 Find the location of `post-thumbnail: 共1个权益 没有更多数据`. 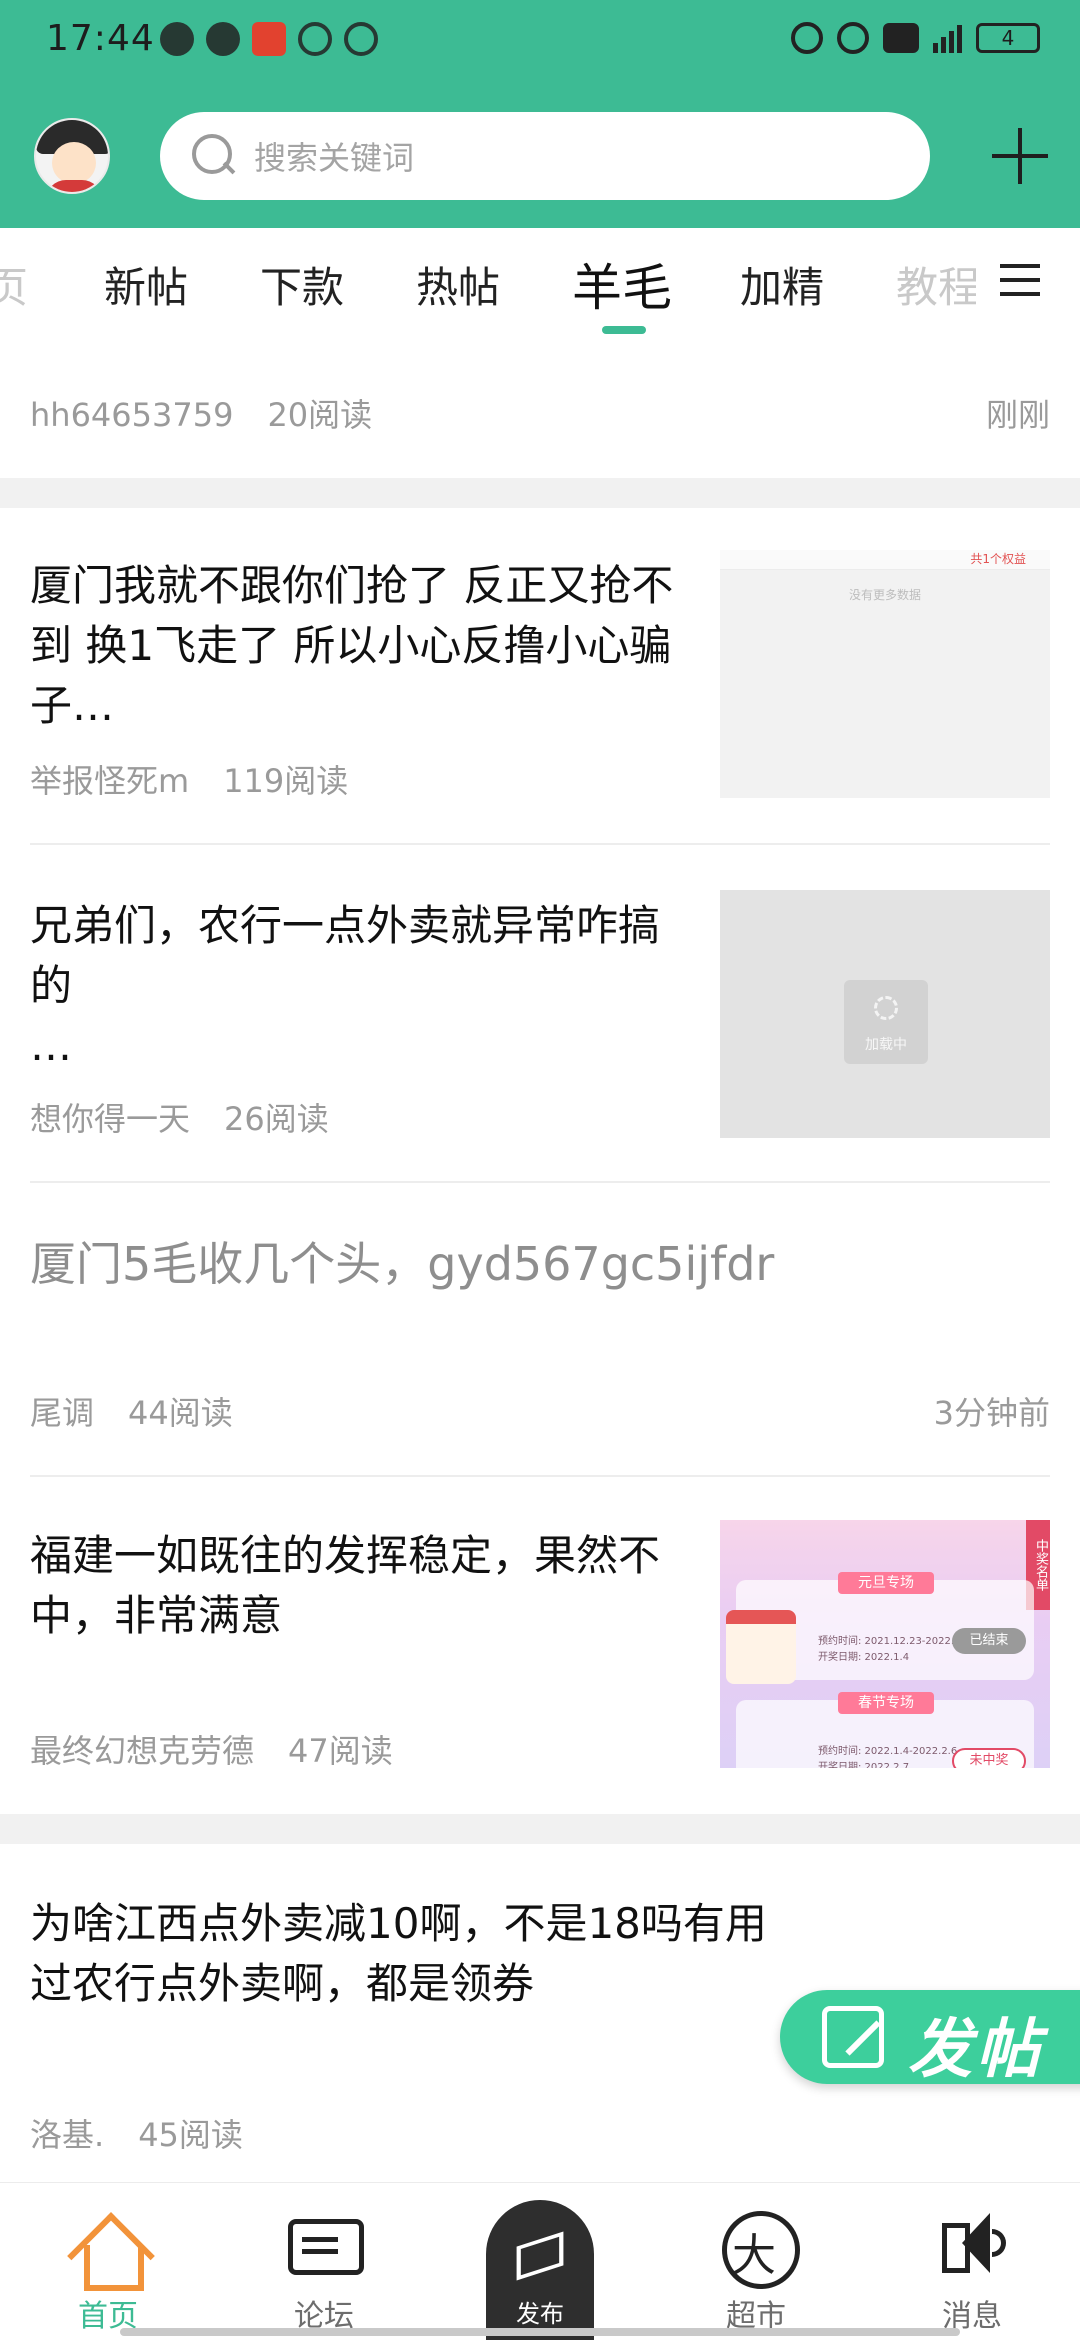

post-thumbnail: 共1个权益 没有更多数据 is located at coordinates (885, 674).